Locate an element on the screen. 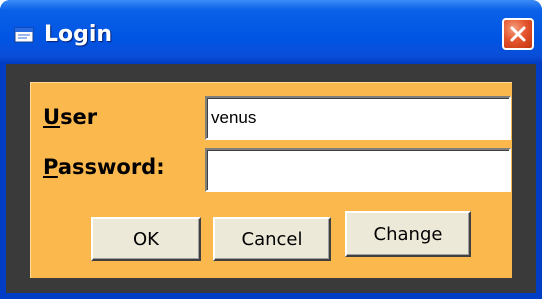 This screenshot has height=299, width=542. change-button: Change is located at coordinates (408, 234).